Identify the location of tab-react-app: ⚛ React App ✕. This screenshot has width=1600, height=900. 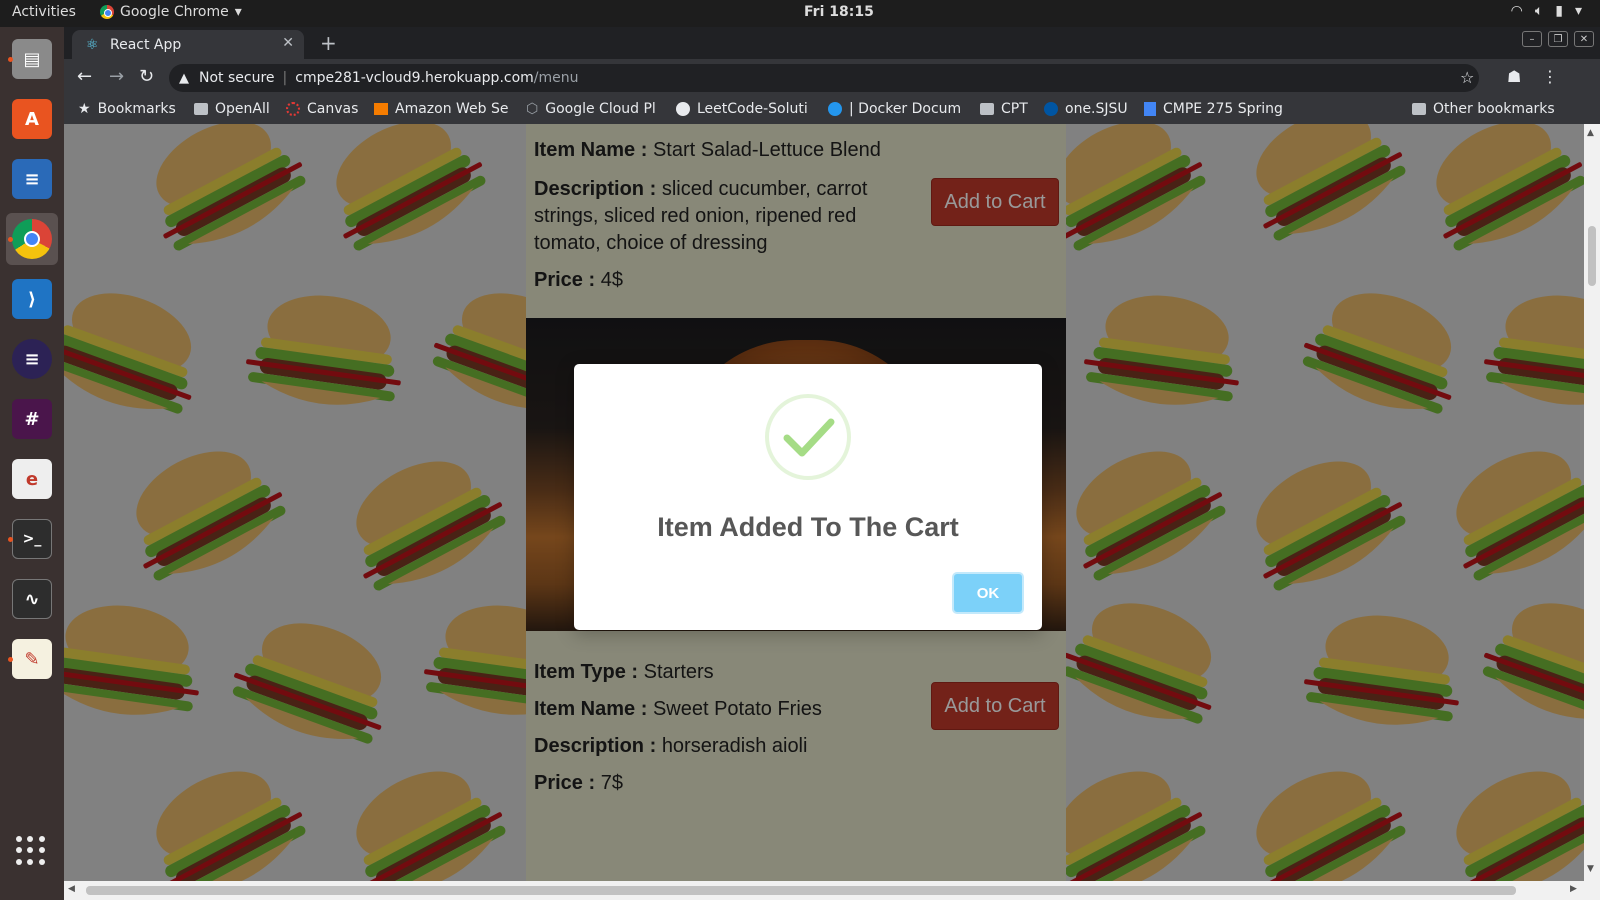
(188, 44).